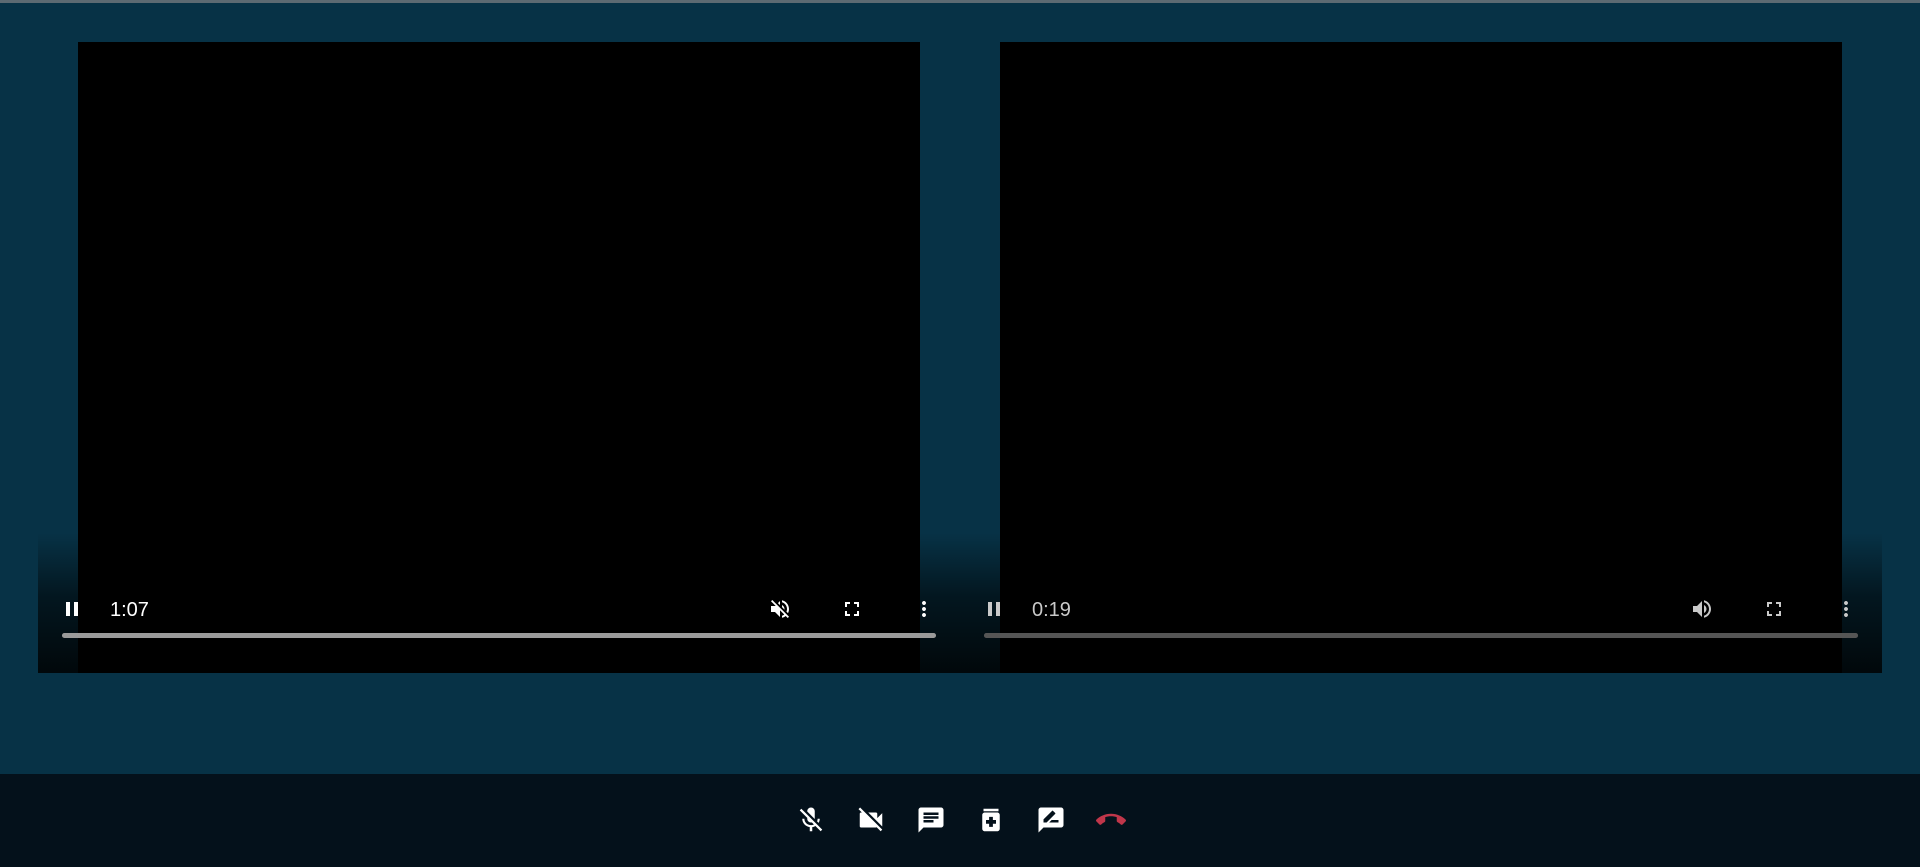  I want to click on current-time: 0:19, so click(1051, 610).